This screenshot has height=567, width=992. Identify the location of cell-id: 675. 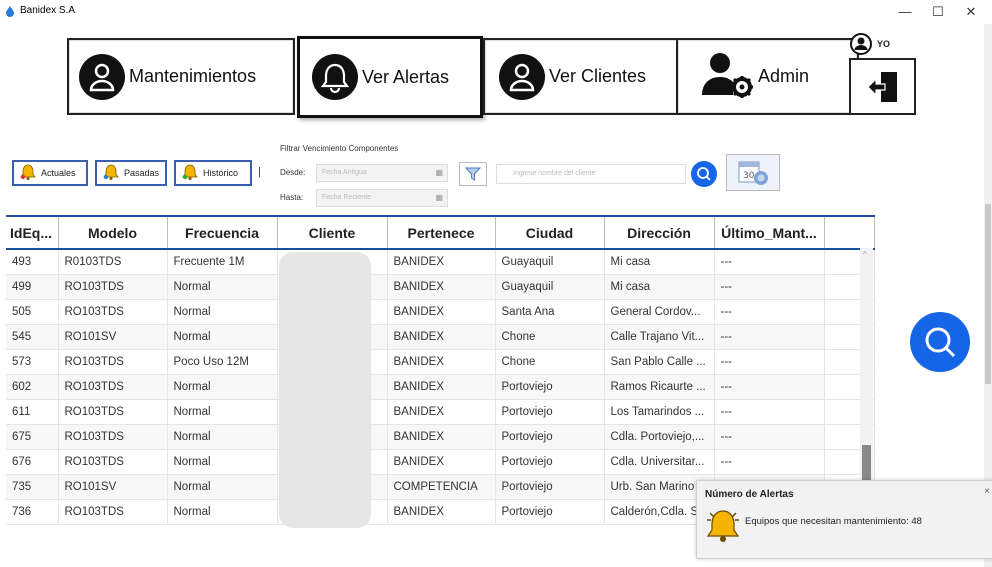
(32, 437).